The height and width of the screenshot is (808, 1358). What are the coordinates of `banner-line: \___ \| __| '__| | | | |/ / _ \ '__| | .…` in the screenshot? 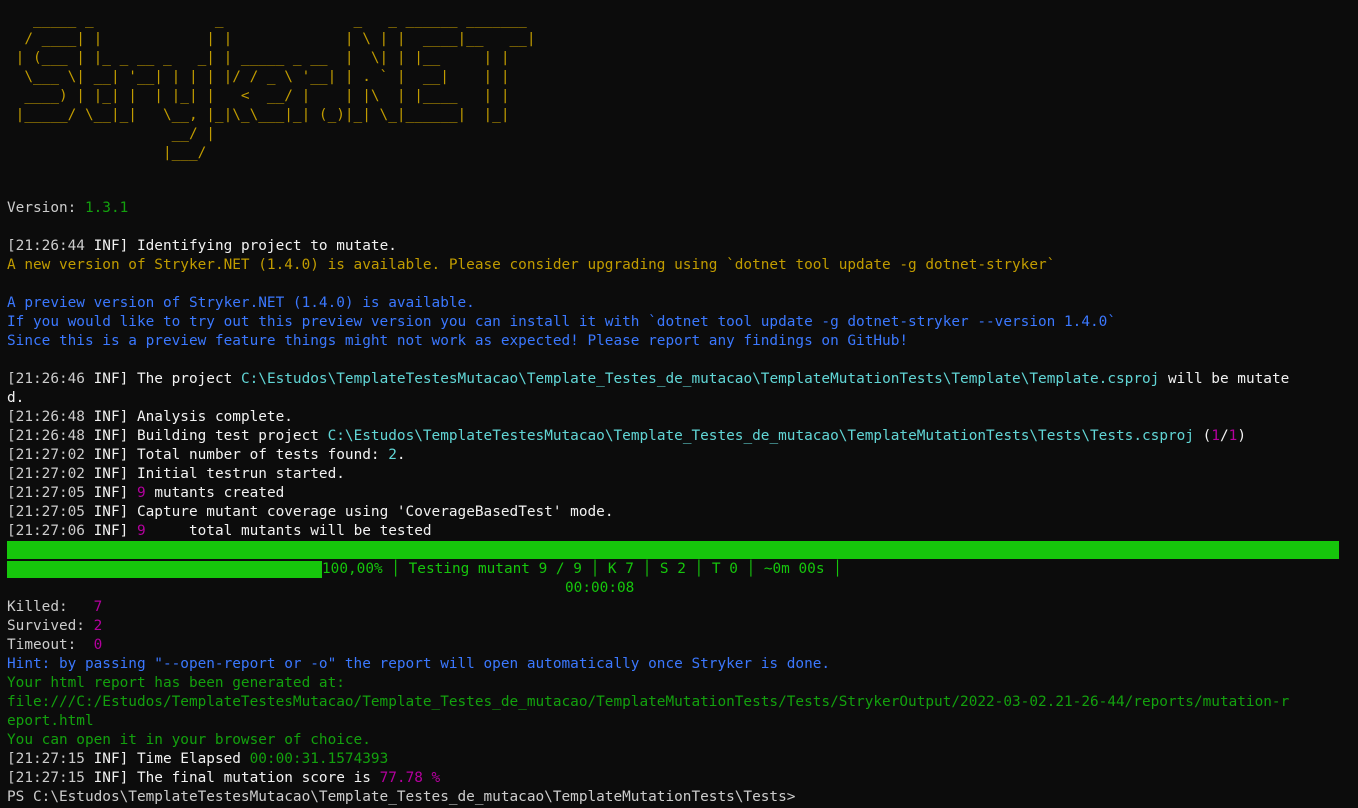 It's located at (271, 77).